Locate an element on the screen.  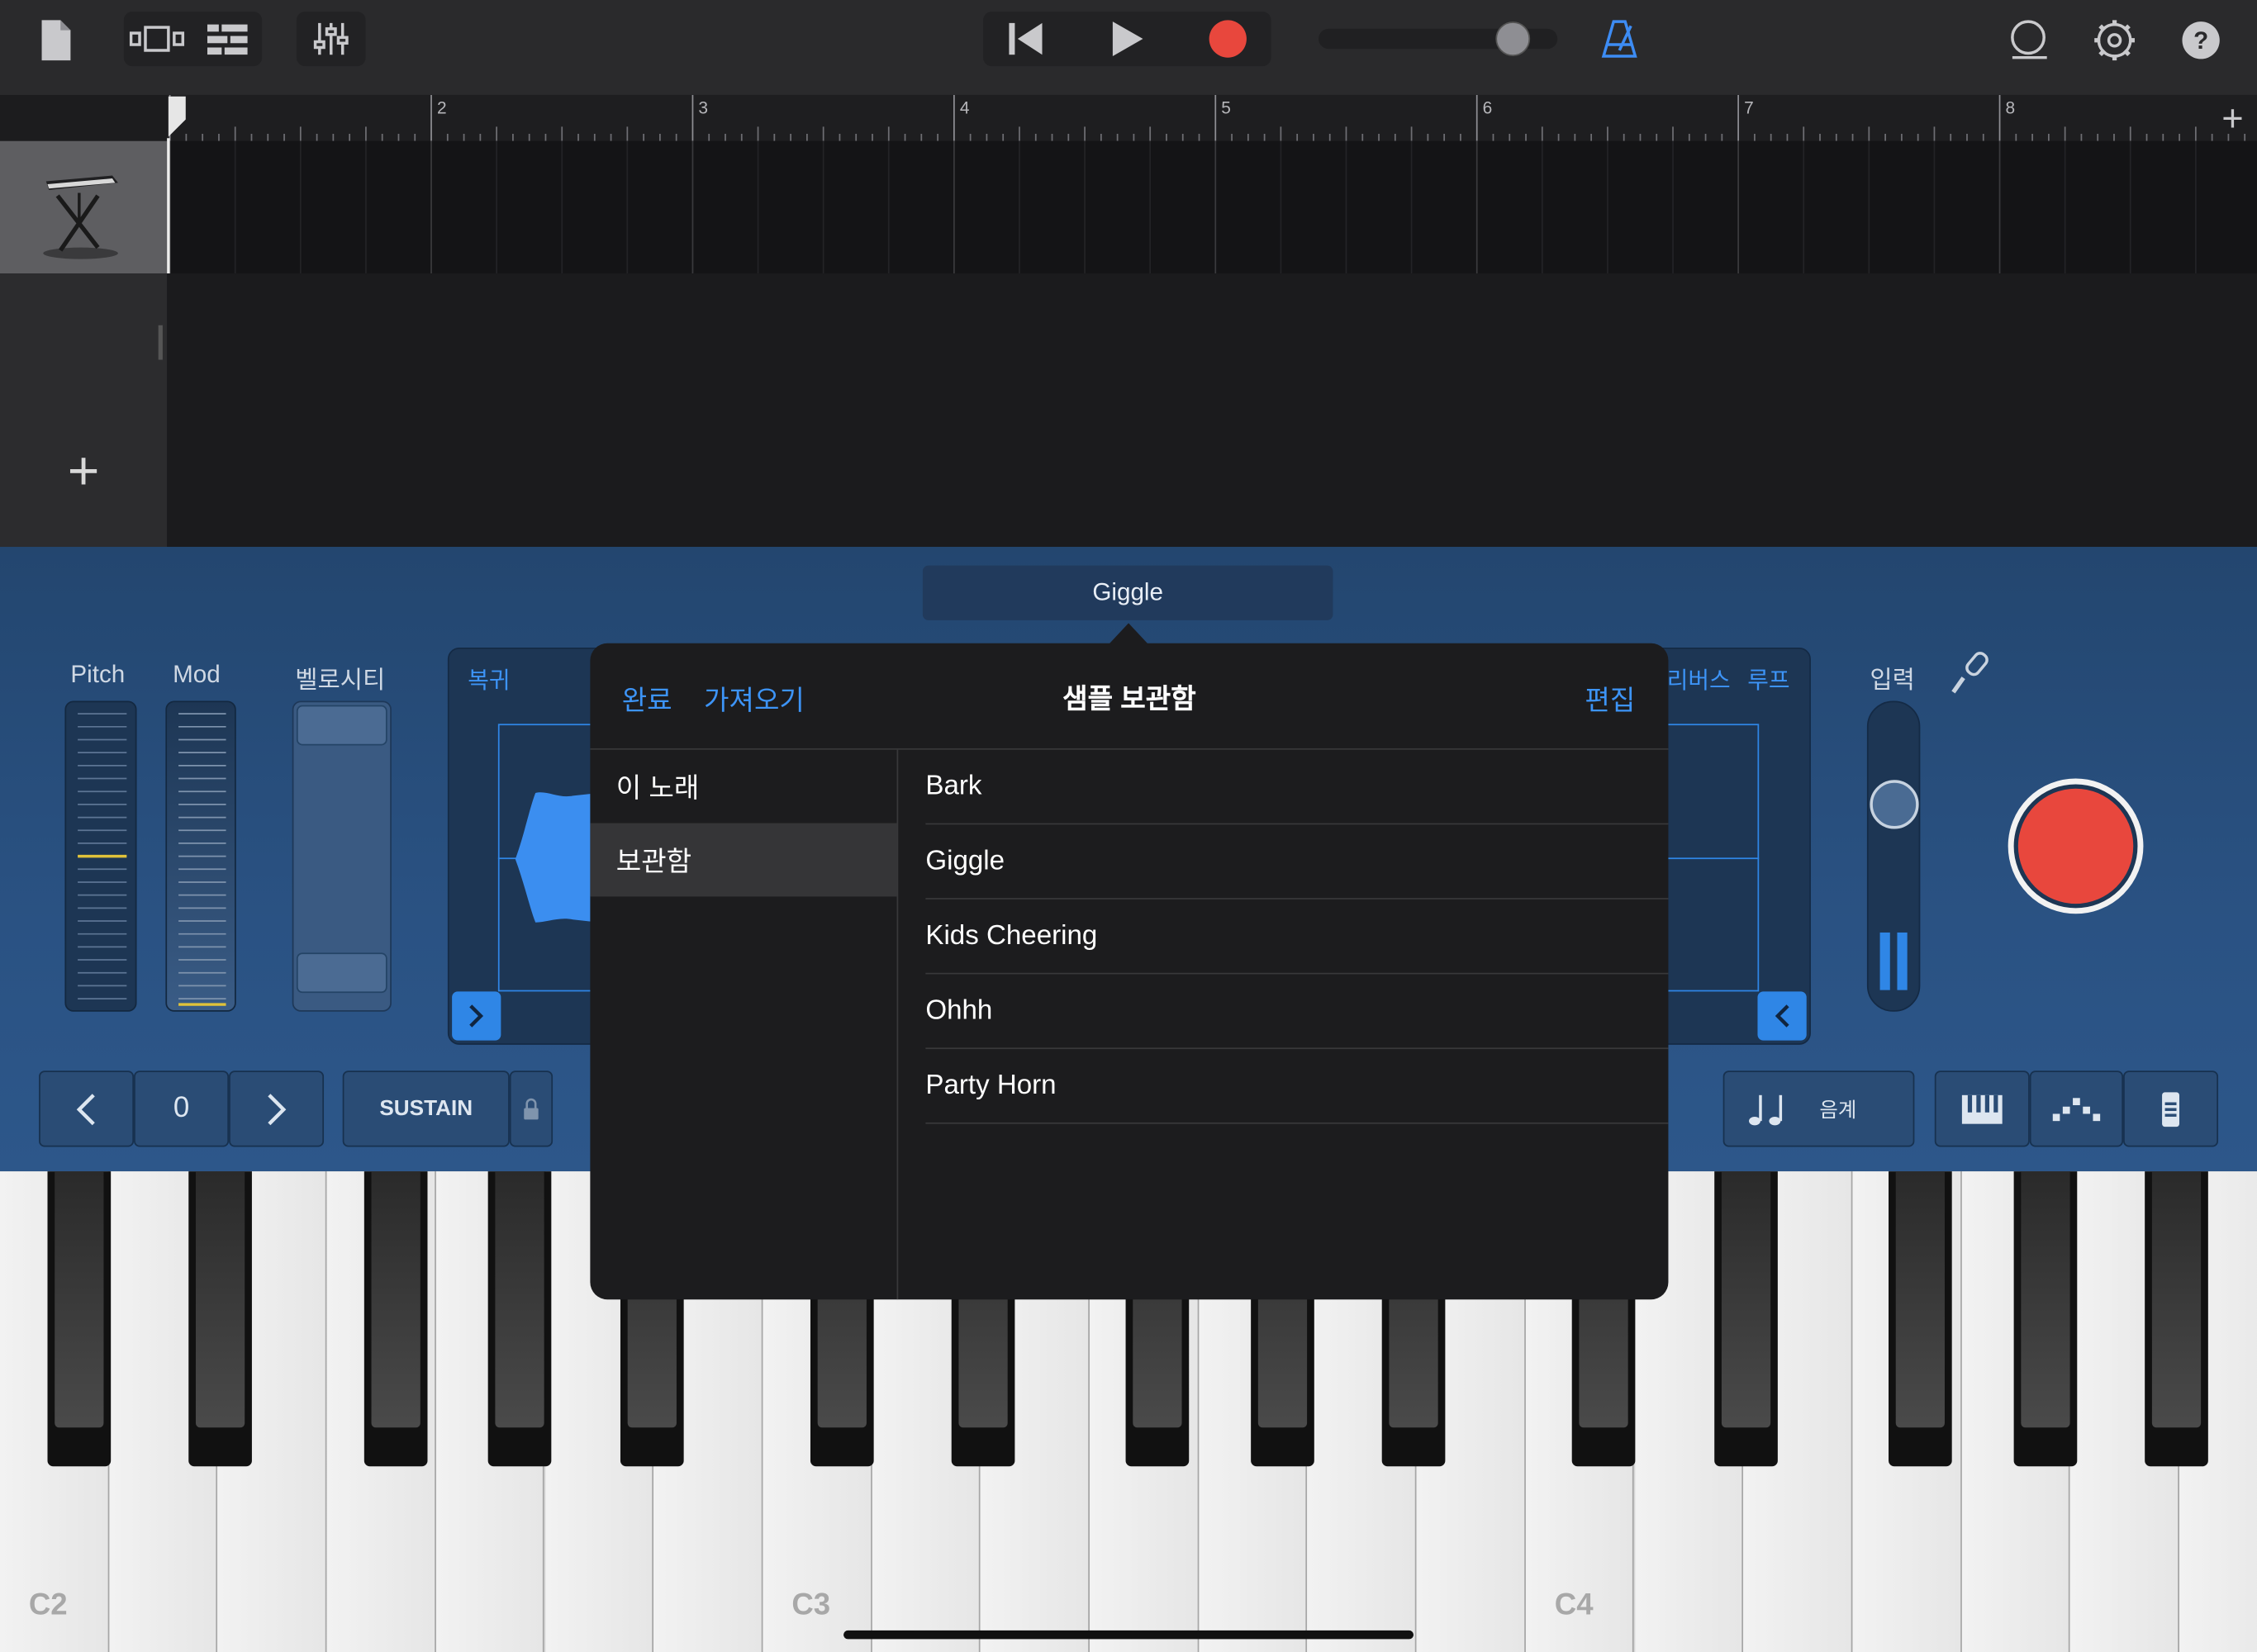
volume-slider is located at coordinates (1438, 38).